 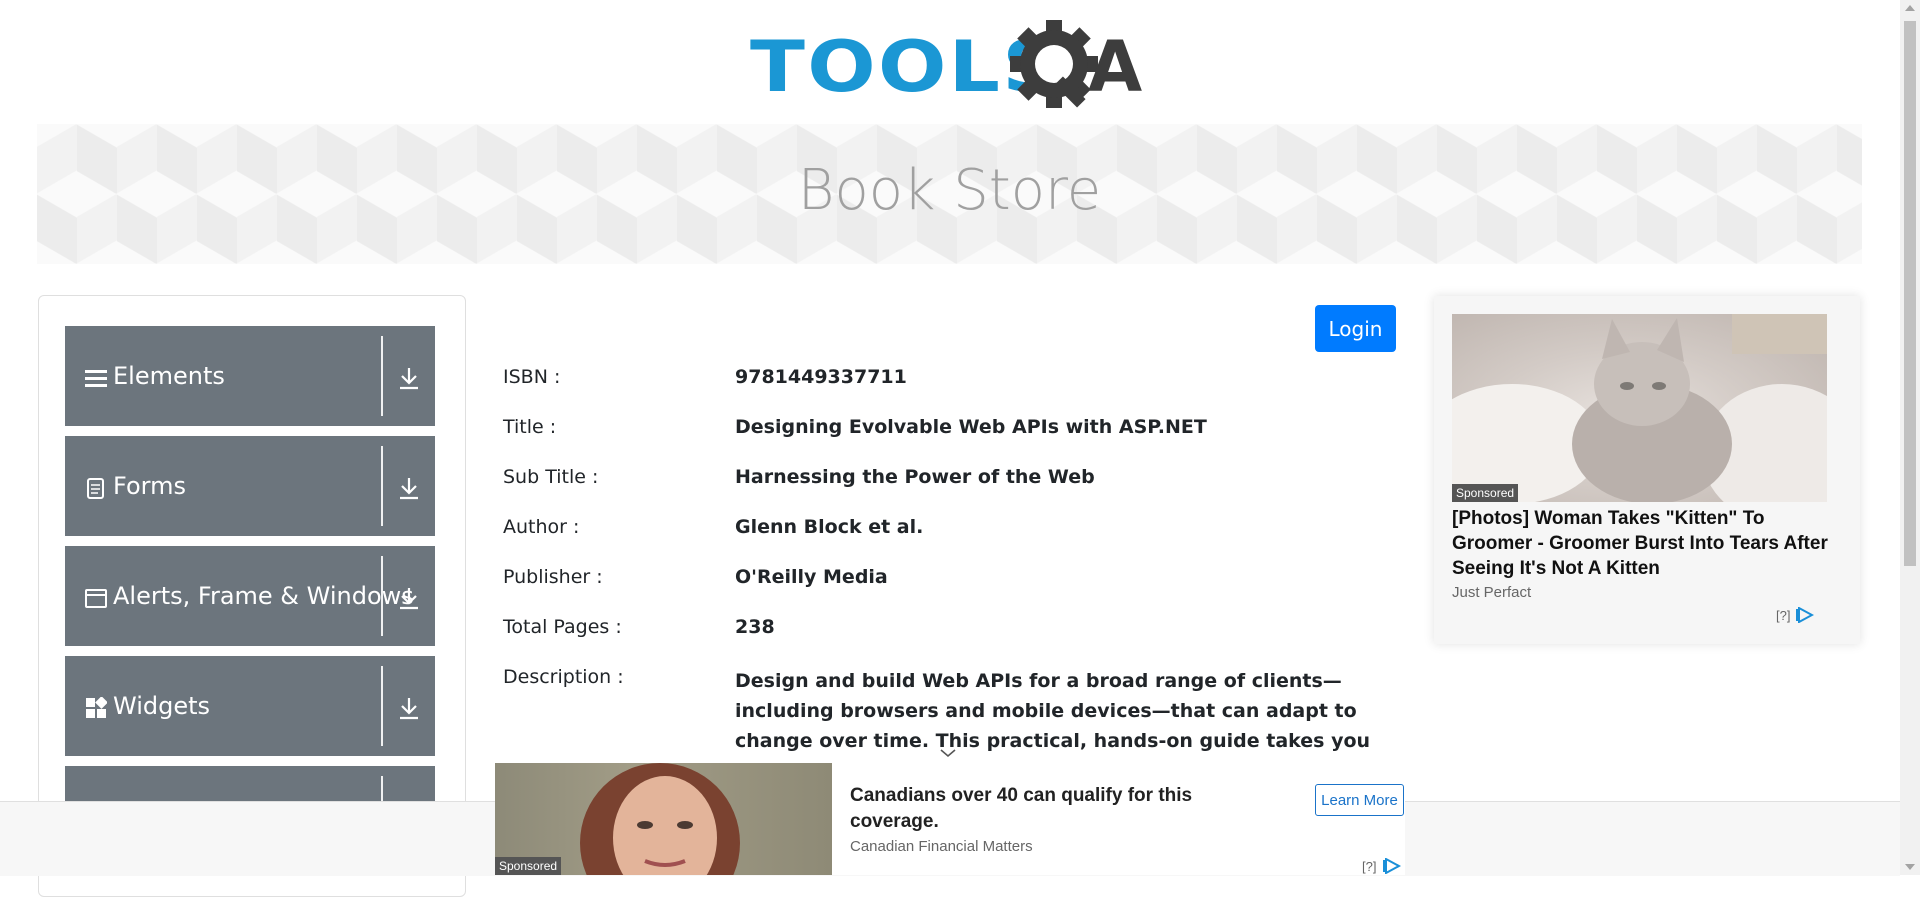 What do you see at coordinates (1355, 328) in the screenshot?
I see `login-button: Login` at bounding box center [1355, 328].